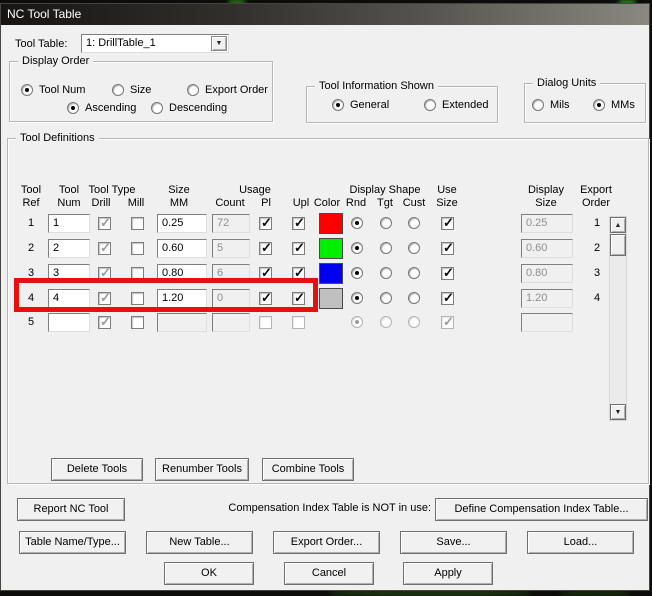  Describe the element at coordinates (31, 190) in the screenshot. I see `header-tool-ref: Tool` at that location.